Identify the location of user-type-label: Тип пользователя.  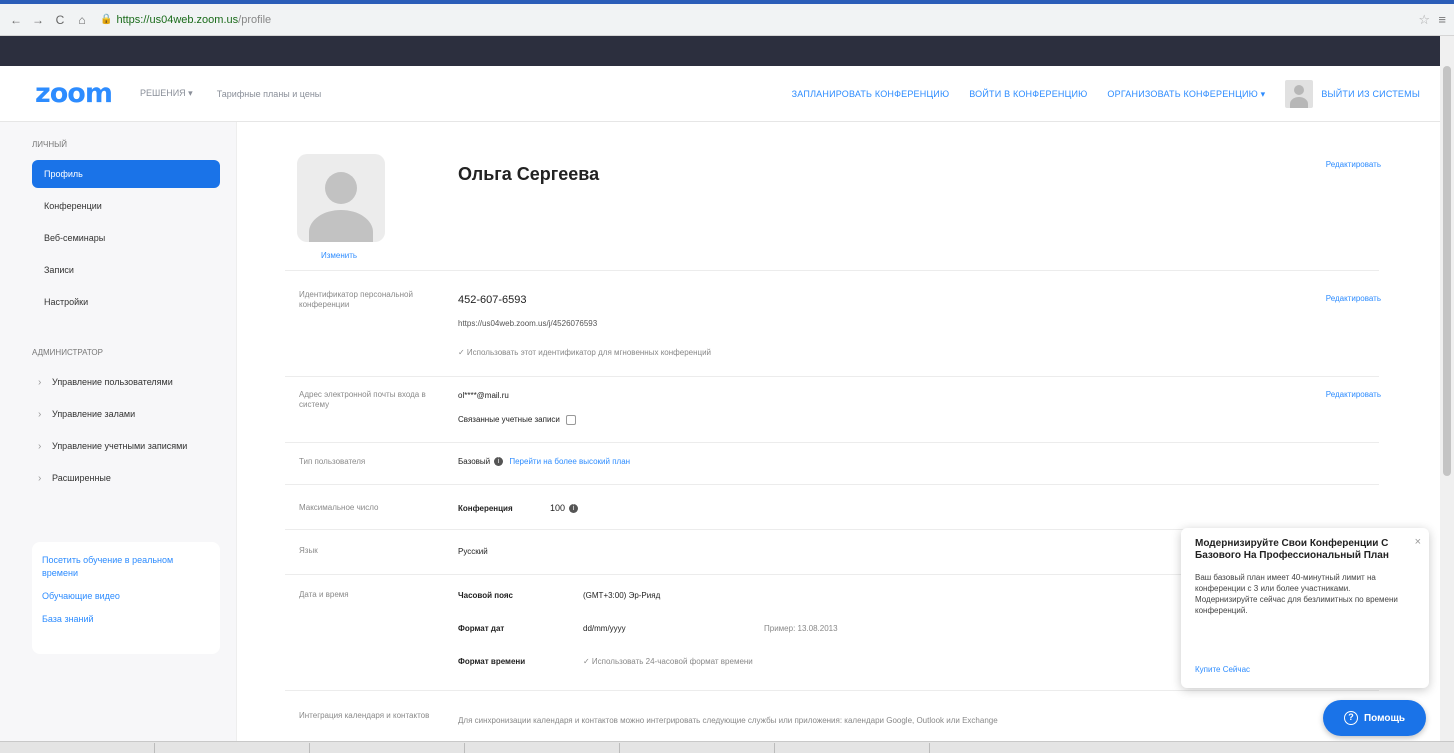
(332, 461).